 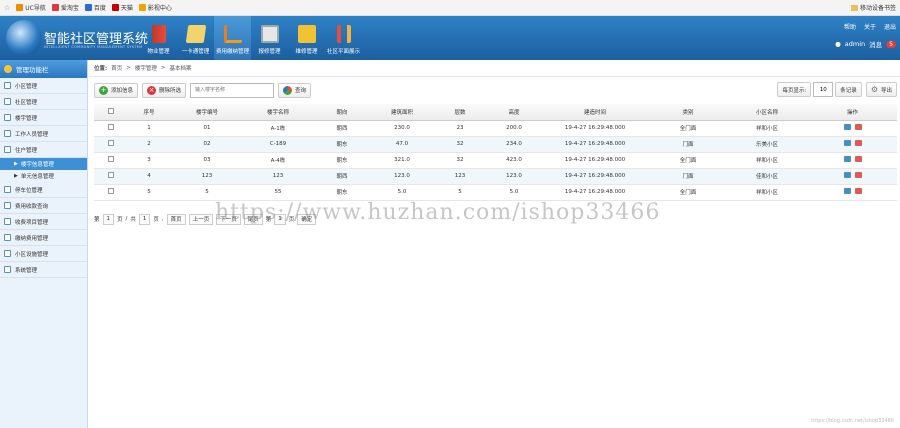 I want to click on help-link: 帮助, so click(x=850, y=26).